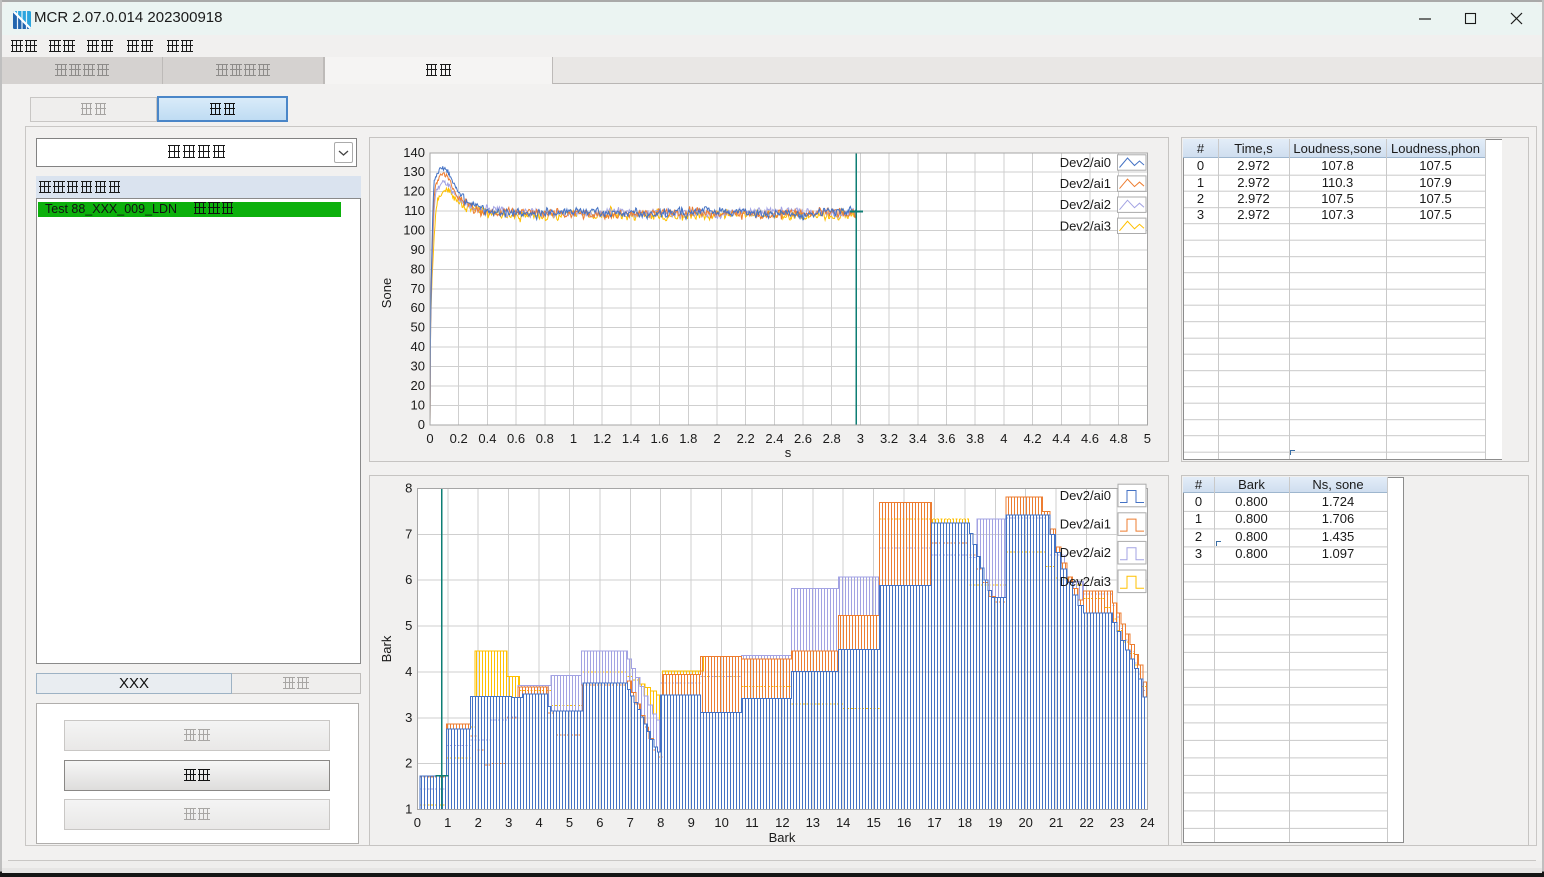 This screenshot has width=1544, height=877. Describe the element at coordinates (918, 438) in the screenshot. I see `svg-text: 3.4` at that location.